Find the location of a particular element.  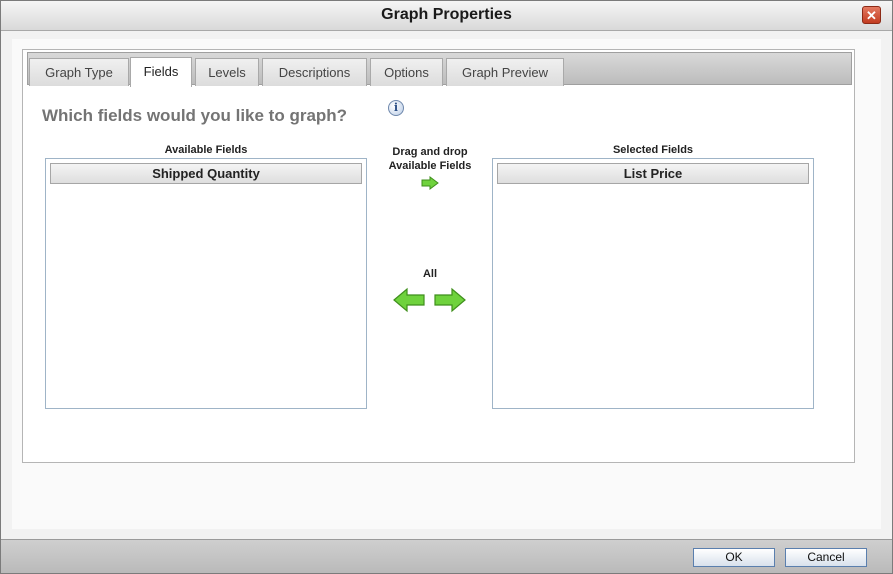

tab-fields: Fields is located at coordinates (161, 72).